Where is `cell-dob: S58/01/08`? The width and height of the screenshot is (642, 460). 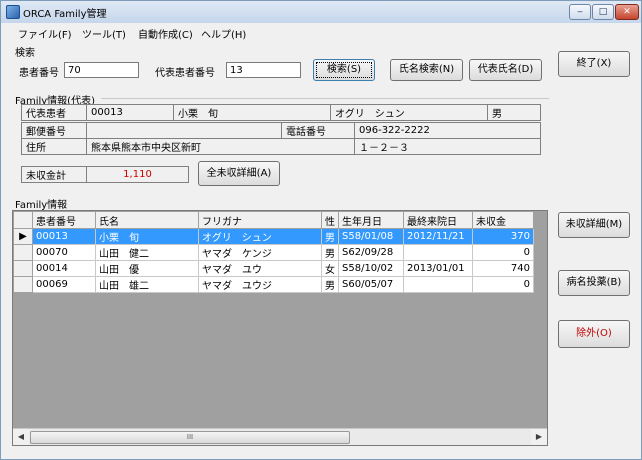
cell-dob: S58/01/08 is located at coordinates (371, 236).